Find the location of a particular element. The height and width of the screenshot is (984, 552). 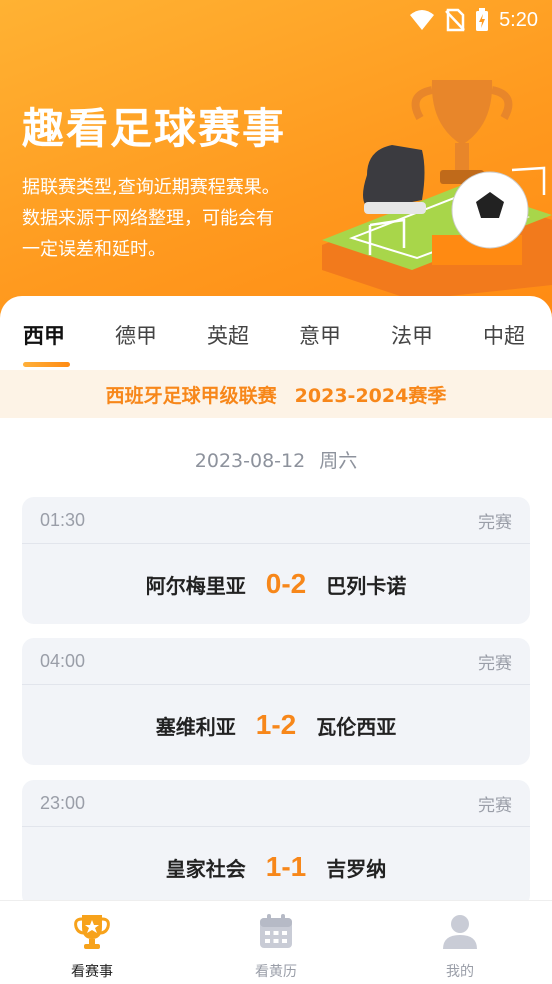

match-score: 1-2 is located at coordinates (276, 724).